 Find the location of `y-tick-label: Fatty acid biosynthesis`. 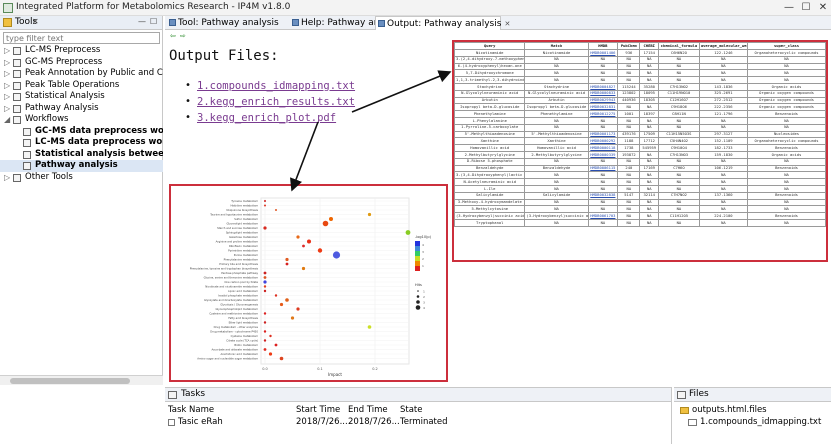

y-tick-label: Fatty acid biosynthesis is located at coordinates (243, 318).